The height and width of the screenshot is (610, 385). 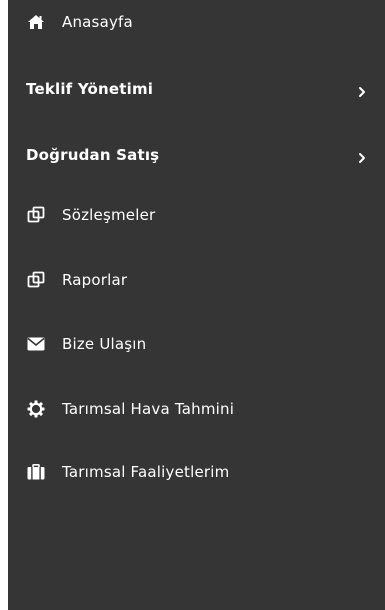 I want to click on sidebar-item-label: Anasayfa, so click(x=97, y=22).